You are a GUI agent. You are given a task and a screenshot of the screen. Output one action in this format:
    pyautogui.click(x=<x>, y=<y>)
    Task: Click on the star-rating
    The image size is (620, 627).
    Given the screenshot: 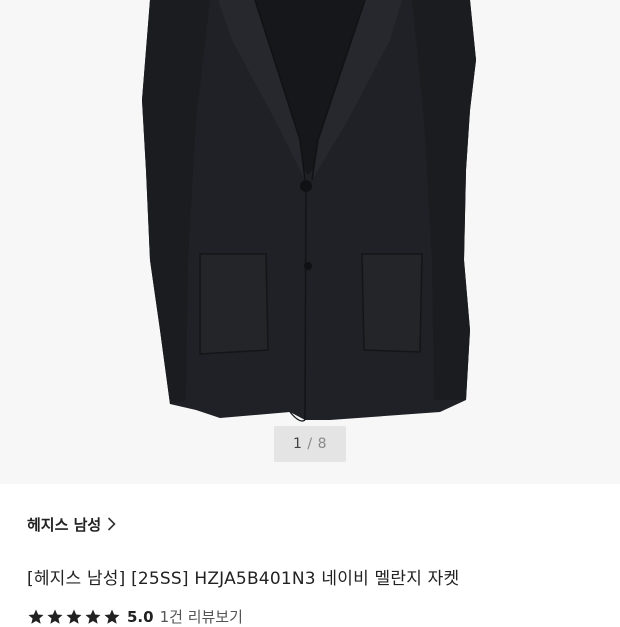 What is the action you would take?
    pyautogui.click(x=74, y=617)
    